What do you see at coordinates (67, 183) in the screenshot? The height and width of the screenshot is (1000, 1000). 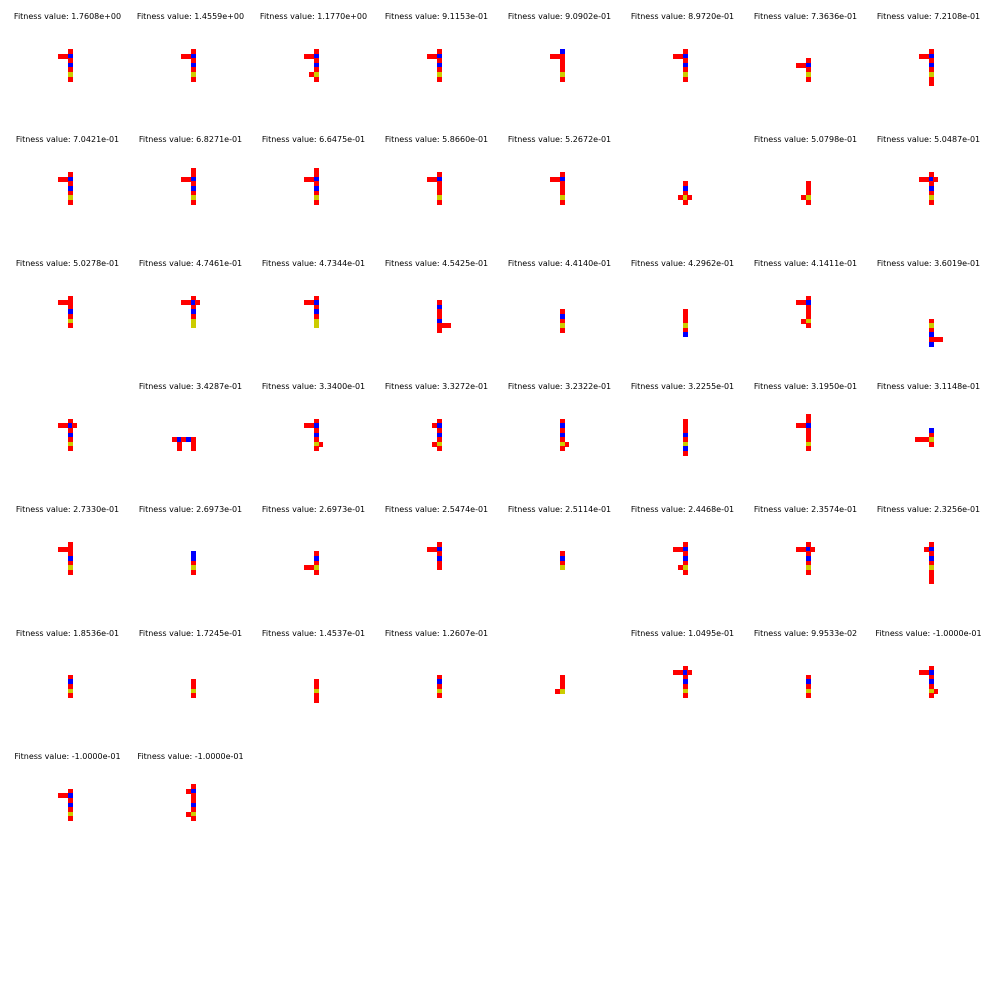 I see `fitness-panel: Fitness value: 7.0421e-01` at bounding box center [67, 183].